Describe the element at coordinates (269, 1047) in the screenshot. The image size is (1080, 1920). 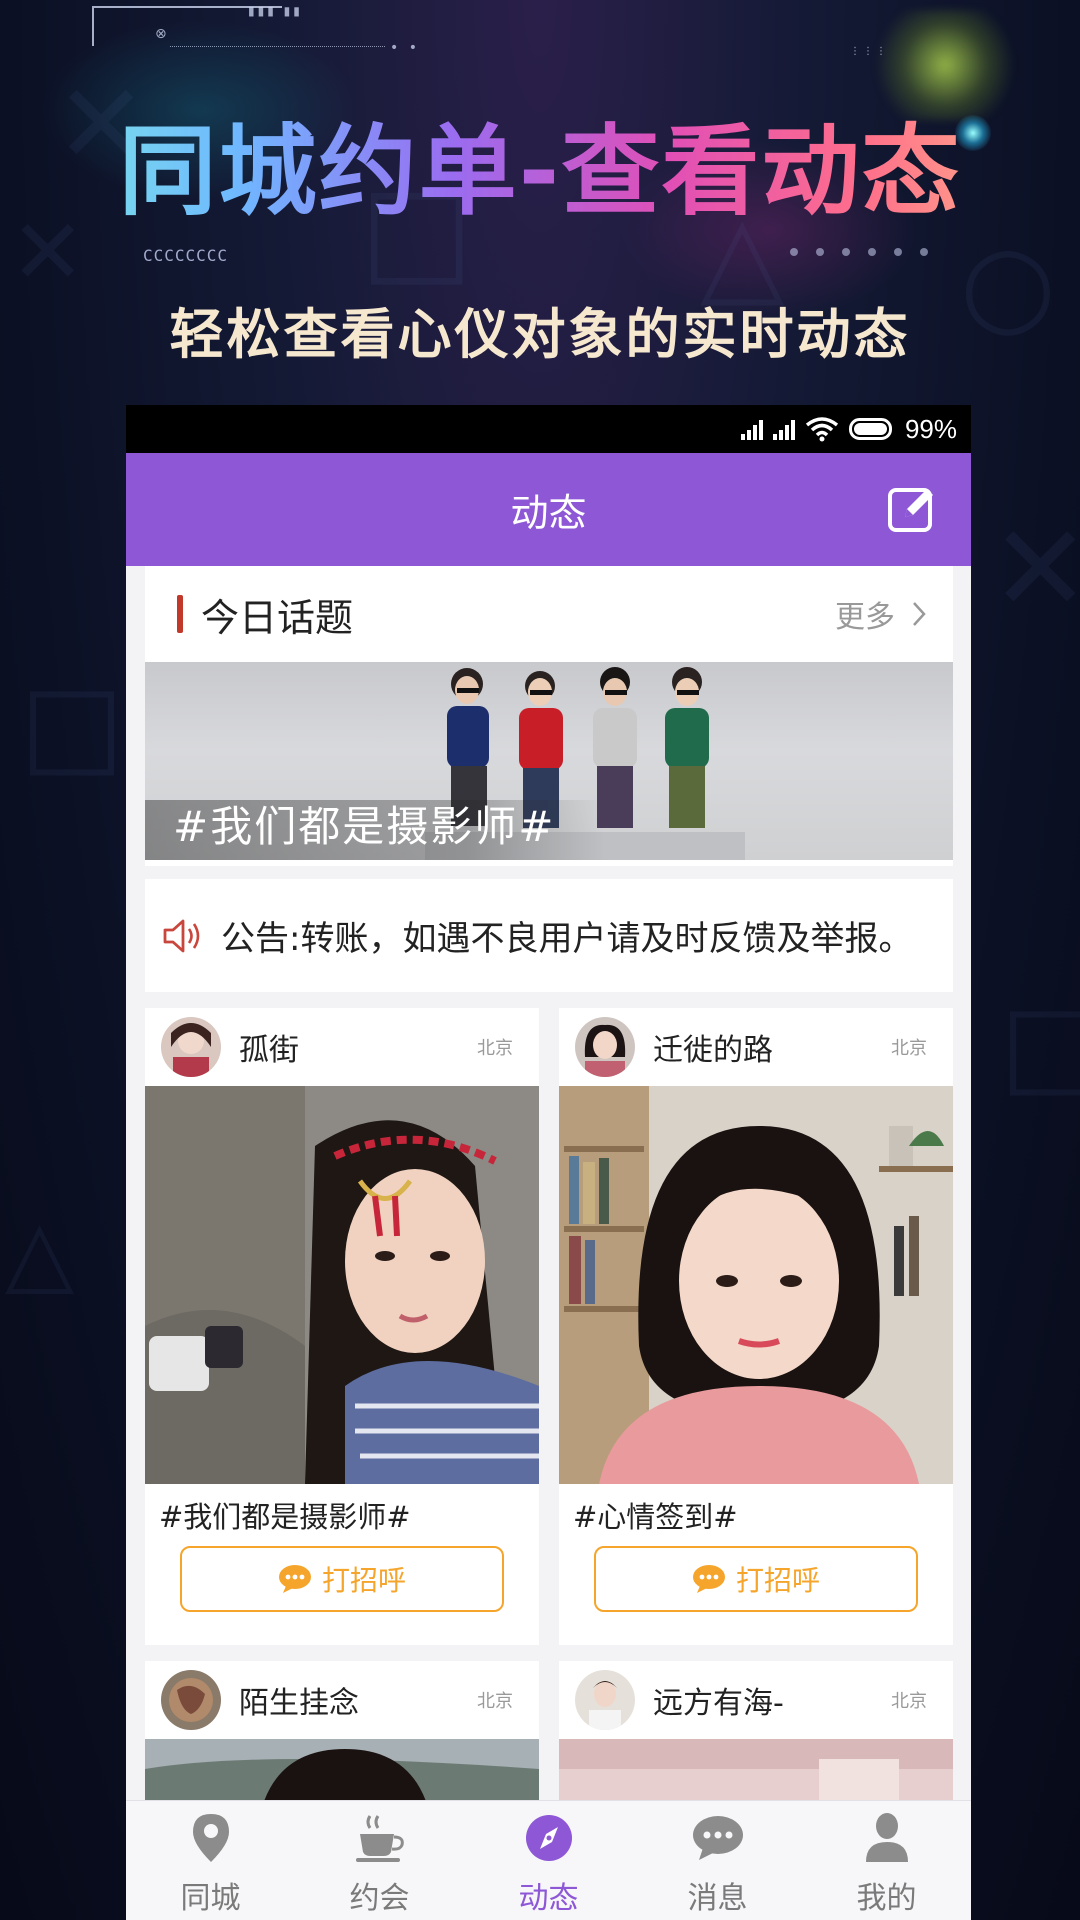
I see `post-author-name: 孤街` at that location.